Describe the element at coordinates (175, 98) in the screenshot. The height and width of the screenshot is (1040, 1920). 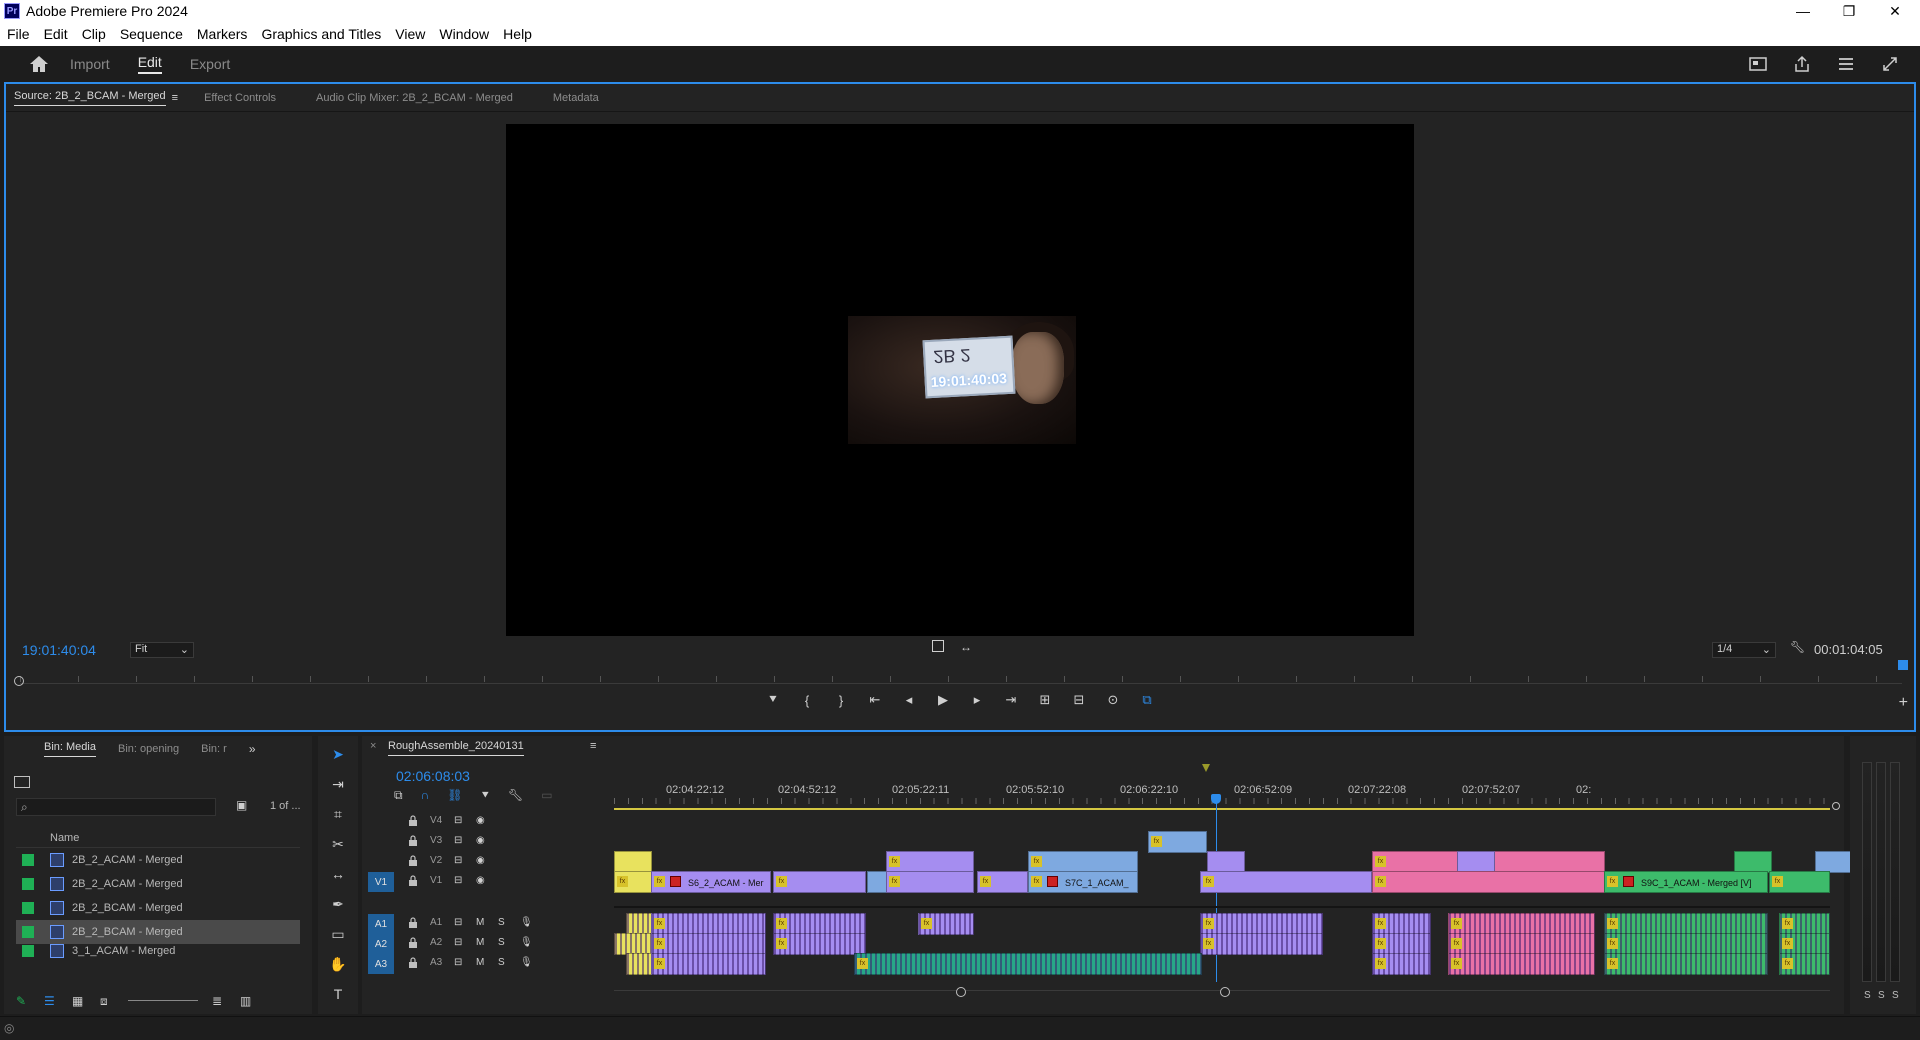
I see `panel-menu-icon: ≡` at that location.